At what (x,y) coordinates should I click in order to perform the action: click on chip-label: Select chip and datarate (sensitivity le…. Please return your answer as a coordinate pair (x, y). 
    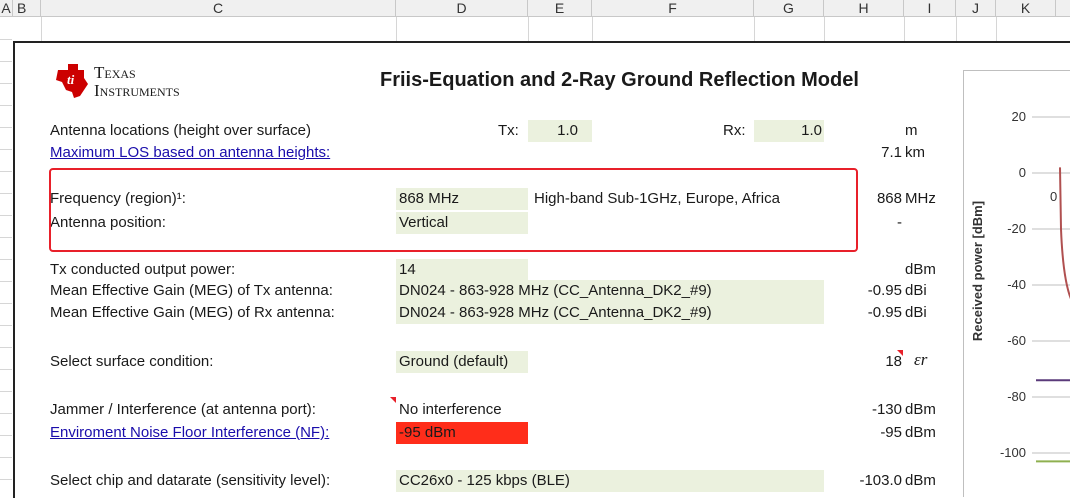
    Looking at the image, I should click on (190, 480).